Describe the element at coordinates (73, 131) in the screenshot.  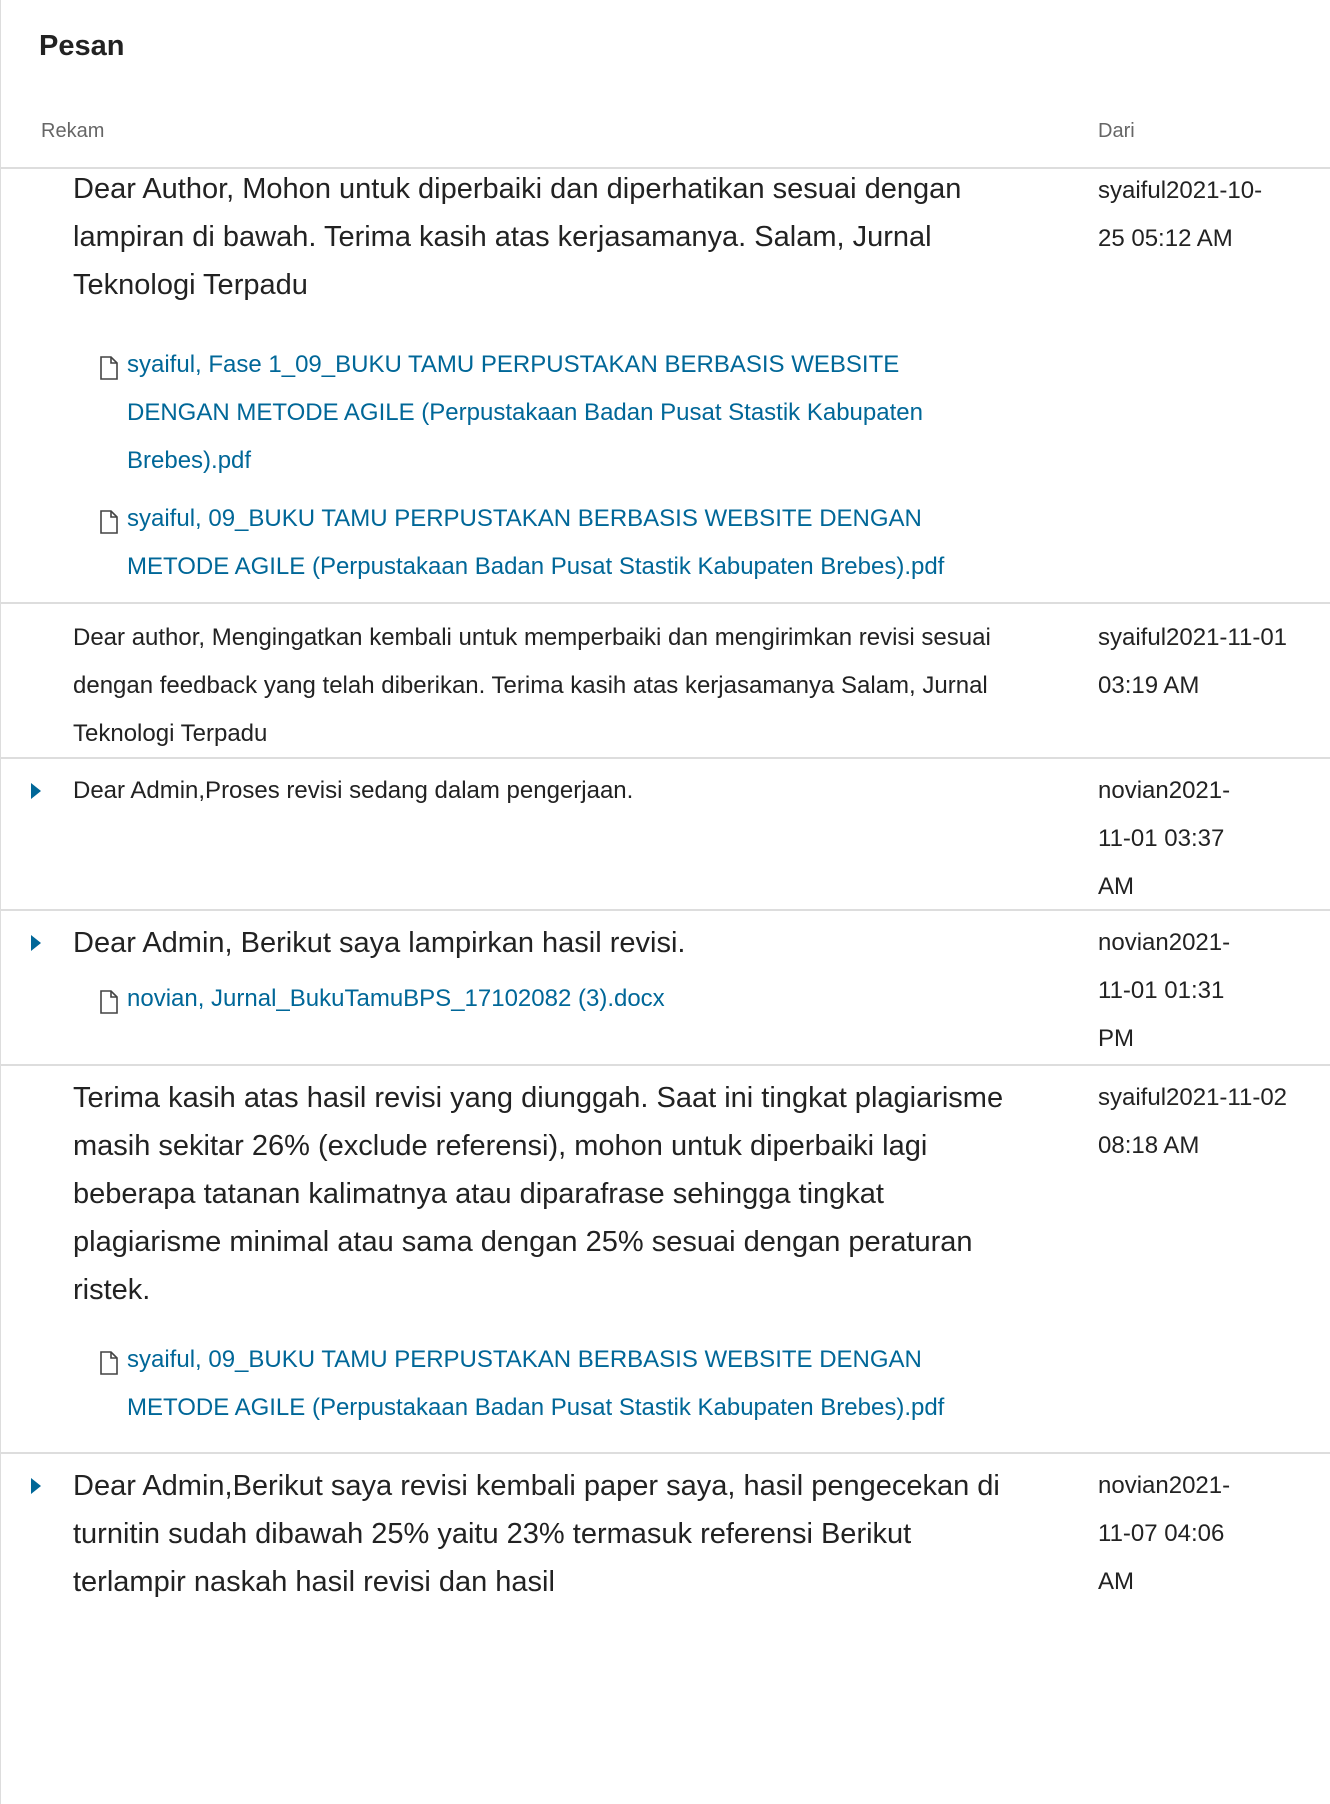
I see `column-header-record: Rekam` at that location.